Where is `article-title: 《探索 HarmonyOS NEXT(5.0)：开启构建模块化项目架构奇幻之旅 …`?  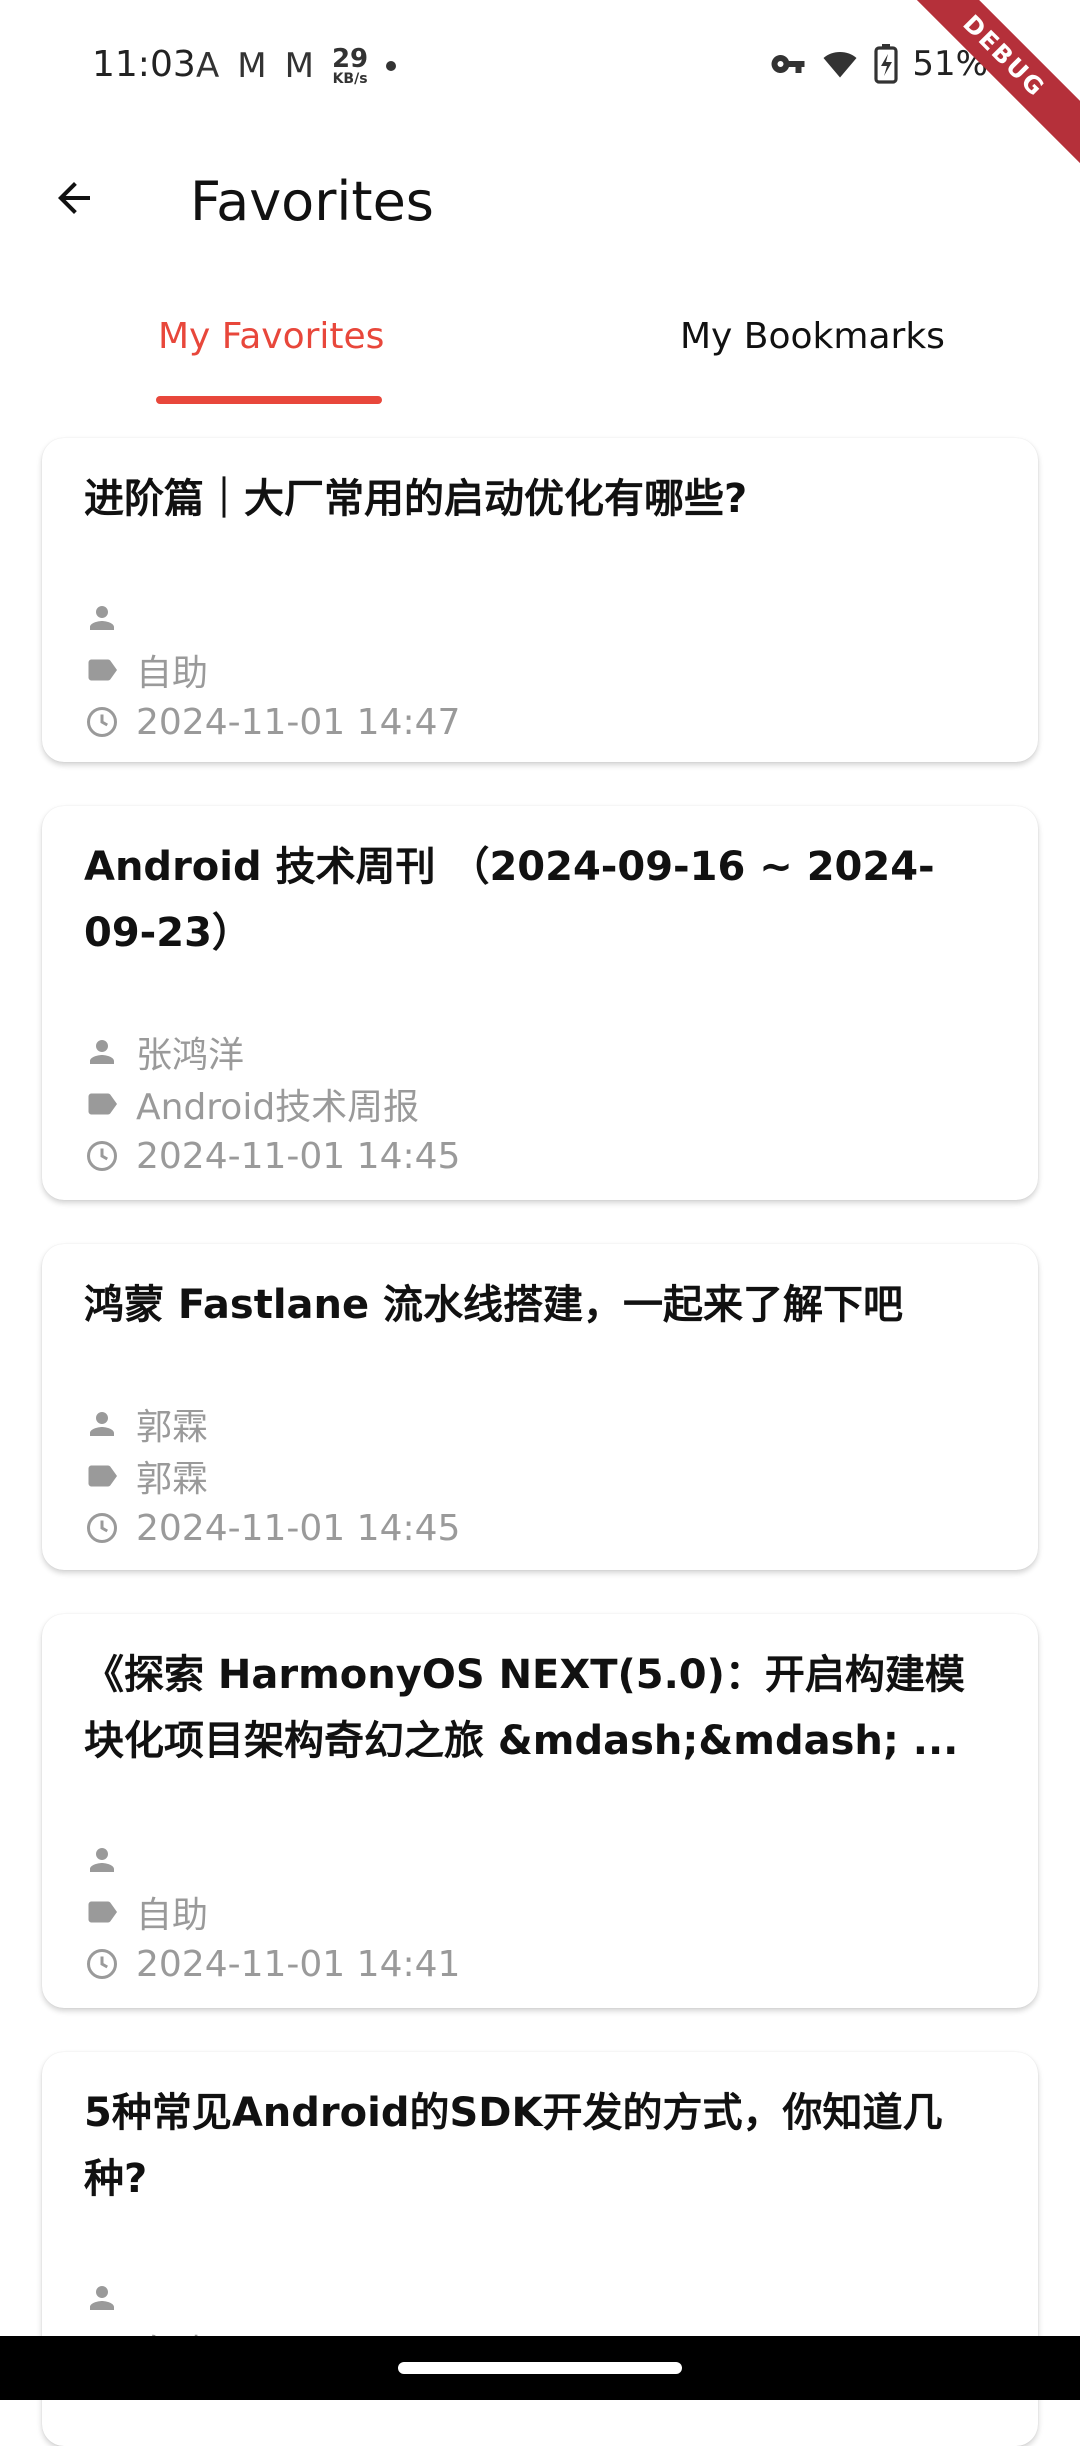 article-title: 《探索 HarmonyOS NEXT(5.0)：开启构建模块化项目架构奇幻之旅 … is located at coordinates (524, 1708).